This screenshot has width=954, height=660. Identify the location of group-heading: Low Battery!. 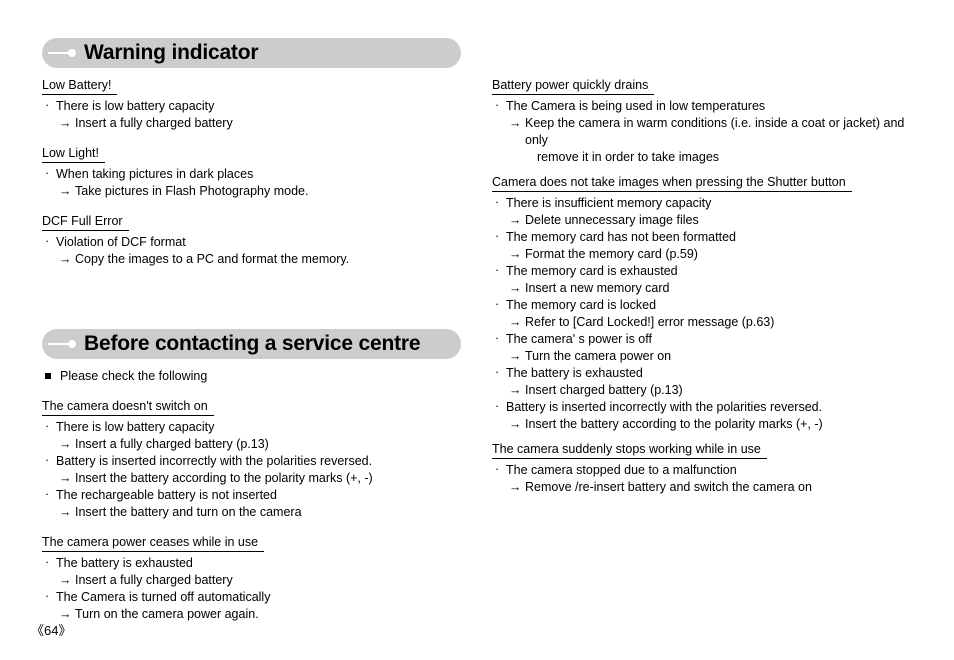
(80, 86).